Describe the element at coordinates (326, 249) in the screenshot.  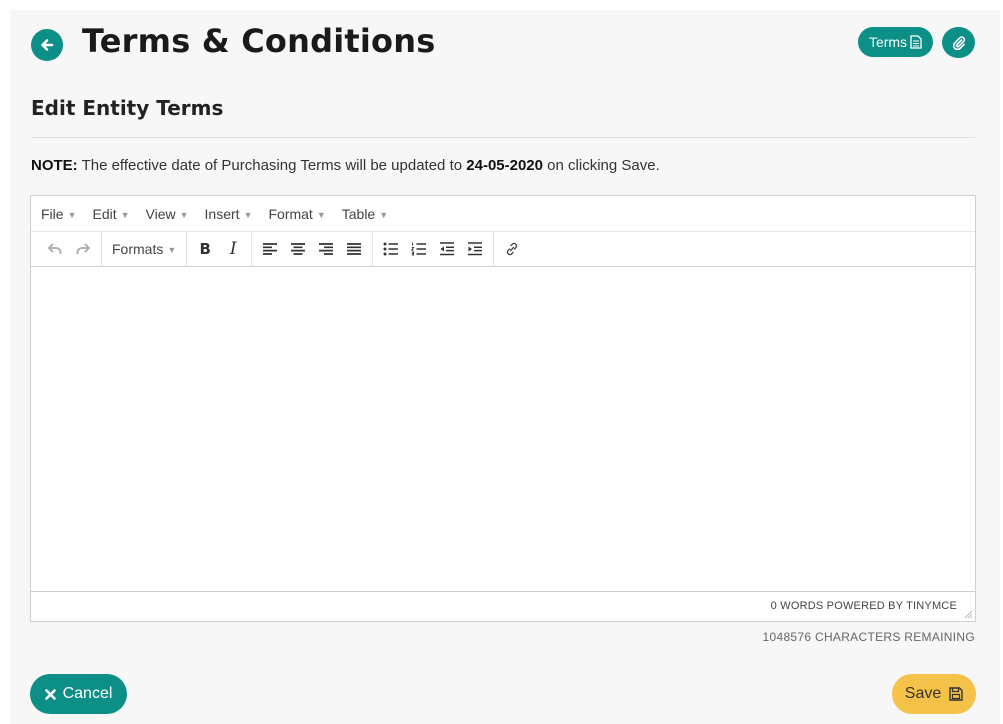
I see `align-right-icon` at that location.